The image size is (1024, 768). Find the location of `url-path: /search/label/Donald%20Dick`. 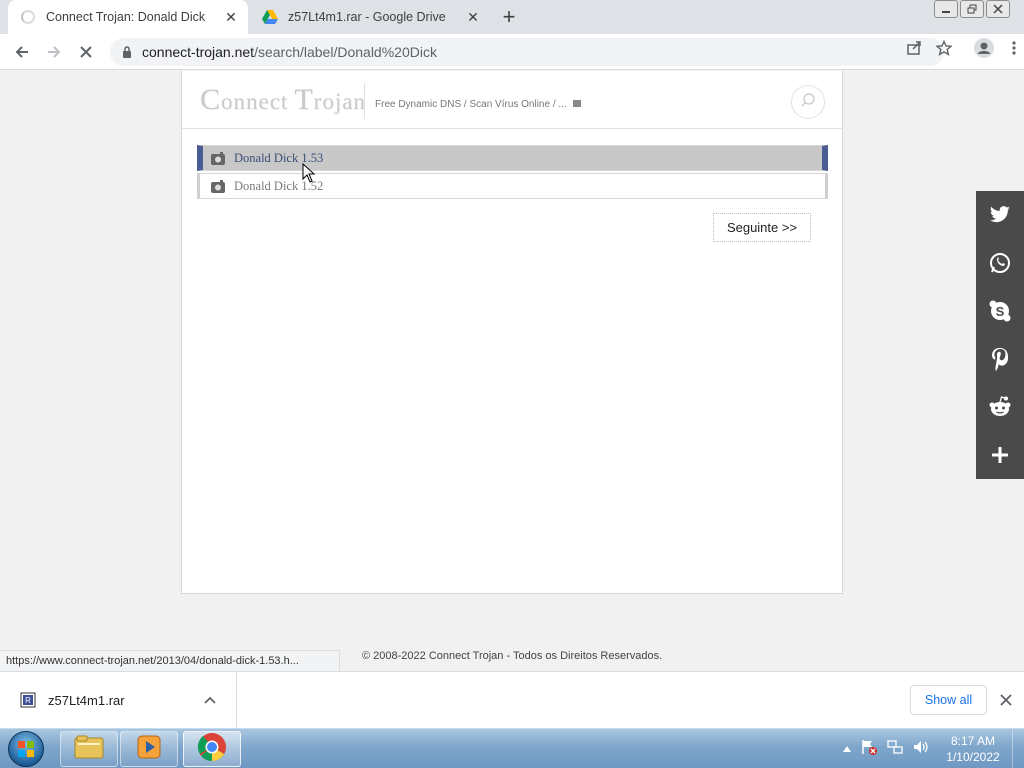

url-path: /search/label/Donald%20Dick is located at coordinates (345, 52).